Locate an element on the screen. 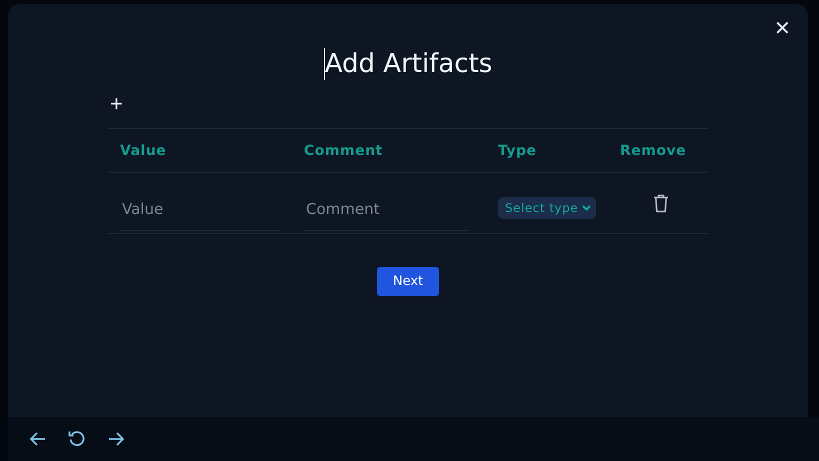  next-button: Next is located at coordinates (408, 281).